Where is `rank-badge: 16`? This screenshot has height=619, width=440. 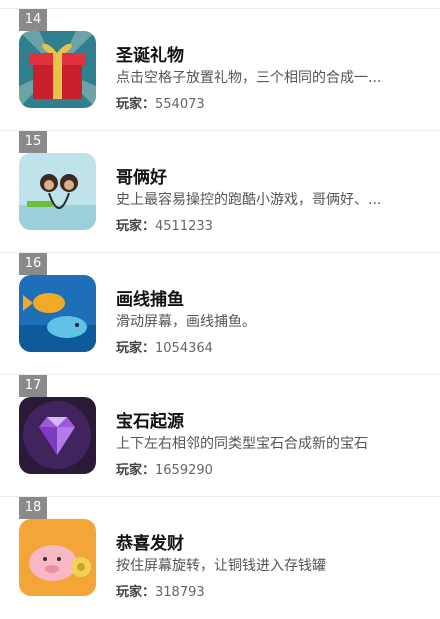 rank-badge: 16 is located at coordinates (33, 264).